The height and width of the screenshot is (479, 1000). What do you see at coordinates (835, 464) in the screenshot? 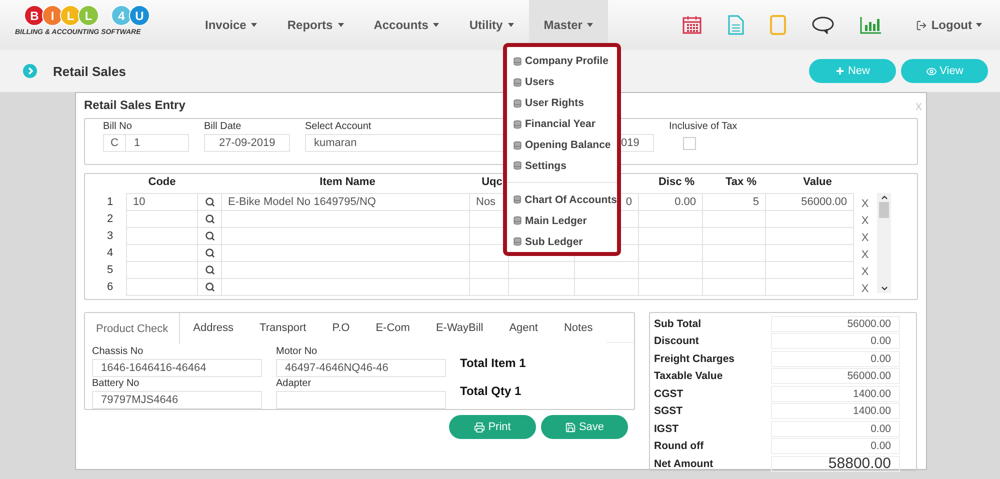
I see `summary-value: 58800.00` at bounding box center [835, 464].